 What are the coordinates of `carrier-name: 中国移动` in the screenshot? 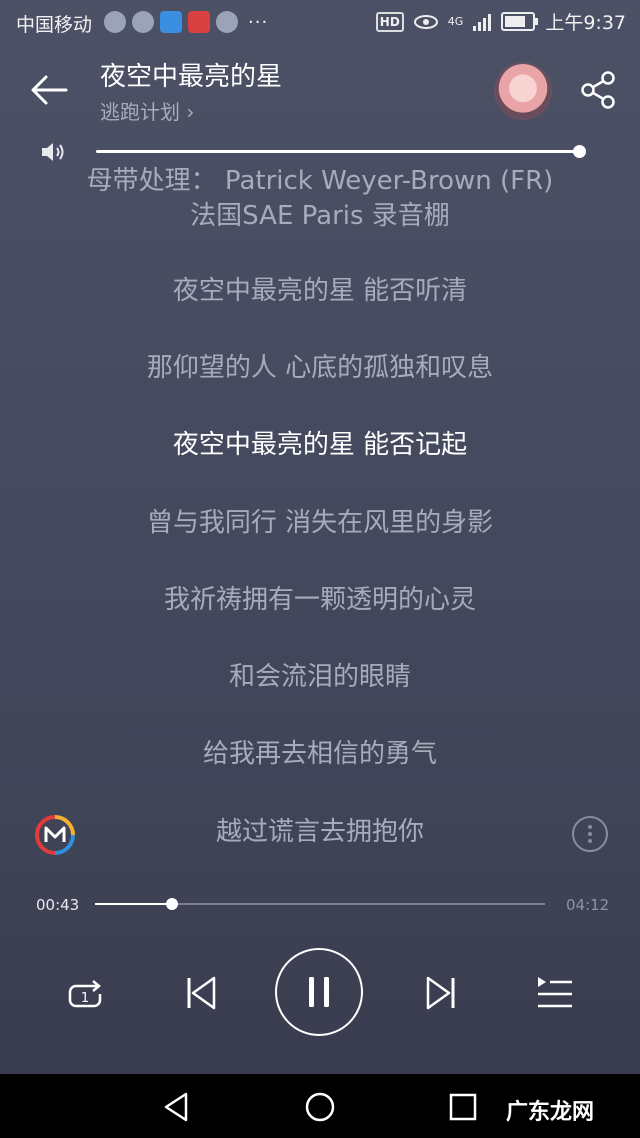 It's located at (54, 25).